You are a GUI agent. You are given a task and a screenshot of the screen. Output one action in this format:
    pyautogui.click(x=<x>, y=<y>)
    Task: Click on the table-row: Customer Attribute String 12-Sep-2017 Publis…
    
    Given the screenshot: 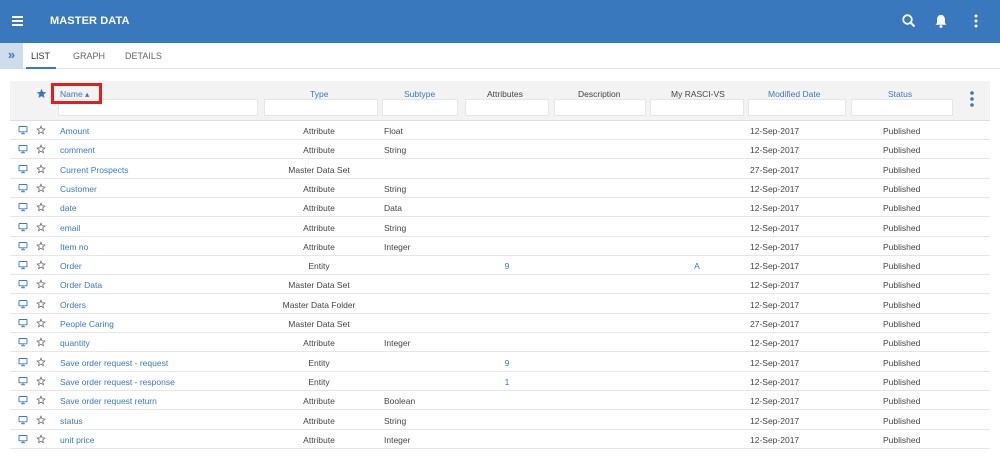 What is the action you would take?
    pyautogui.click(x=500, y=188)
    